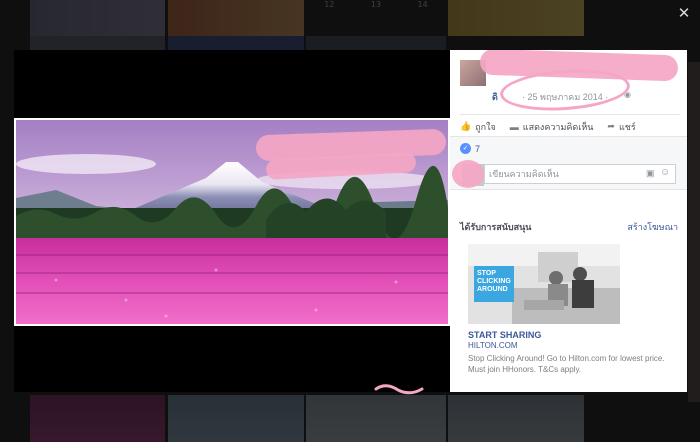  What do you see at coordinates (558, 126) in the screenshot?
I see `comment-label: แสดงความคิดเห็น` at bounding box center [558, 126].